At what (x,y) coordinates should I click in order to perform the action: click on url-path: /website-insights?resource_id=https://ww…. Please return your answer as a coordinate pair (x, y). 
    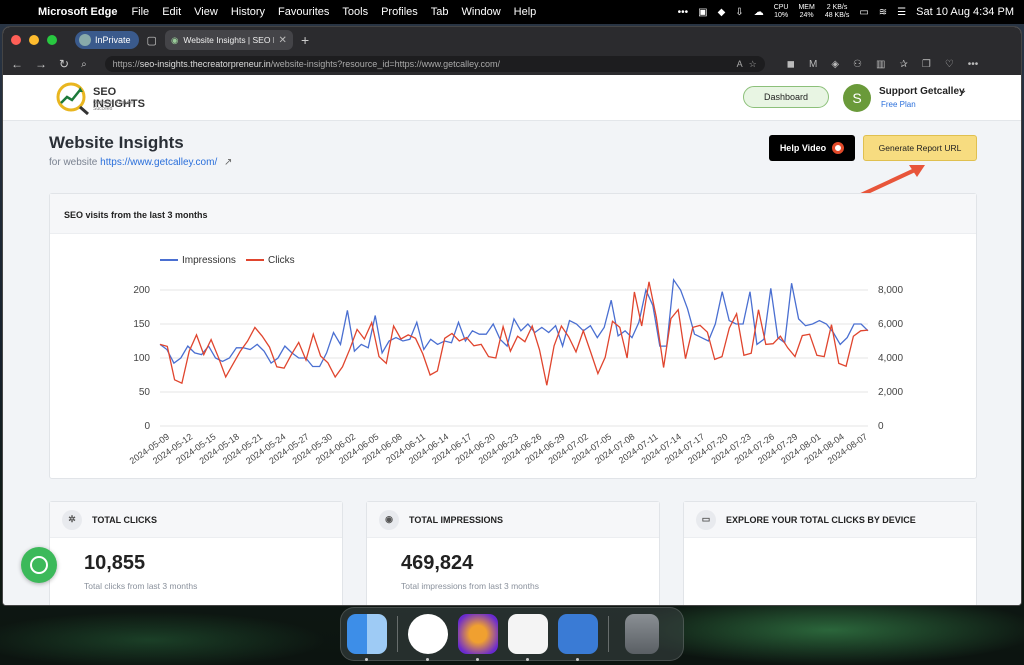
    Looking at the image, I should click on (385, 64).